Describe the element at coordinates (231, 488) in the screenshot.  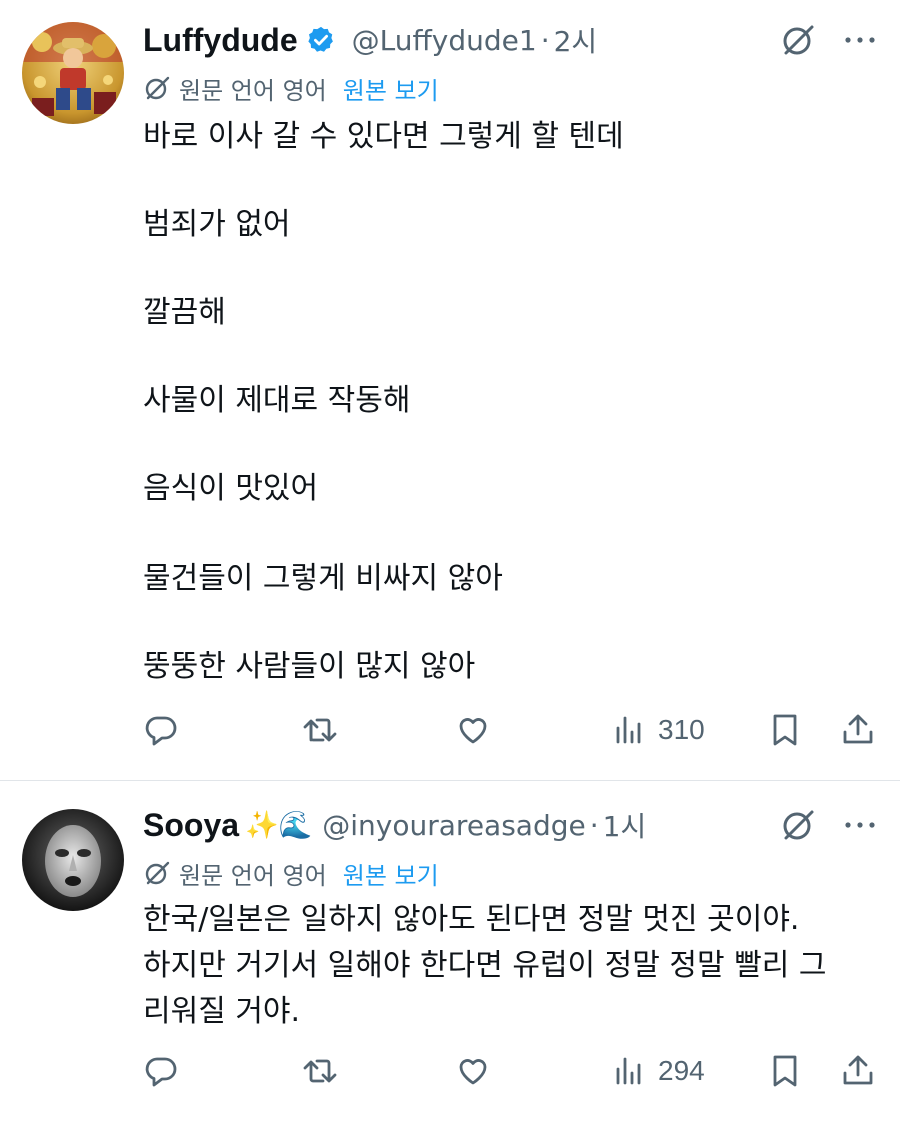
I see `tweet-text-line: 음식이 맛있어` at that location.